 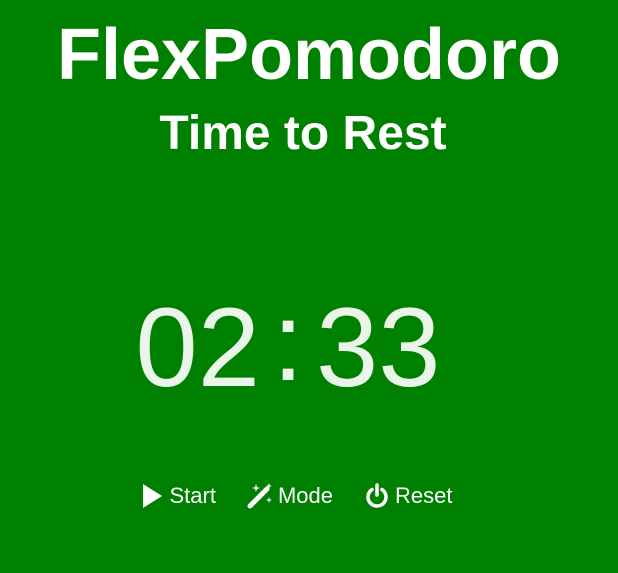 I want to click on start-button-label: Start, so click(x=192, y=495).